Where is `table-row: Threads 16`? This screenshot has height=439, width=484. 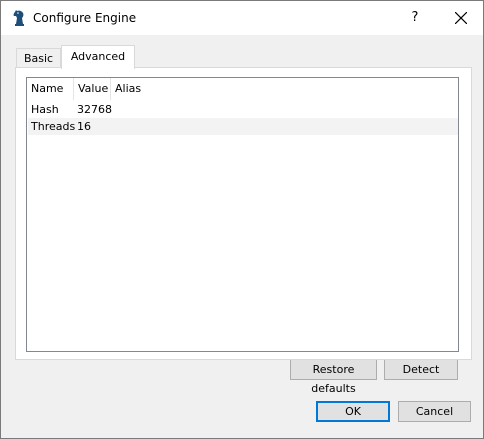
table-row: Threads 16 is located at coordinates (243, 126).